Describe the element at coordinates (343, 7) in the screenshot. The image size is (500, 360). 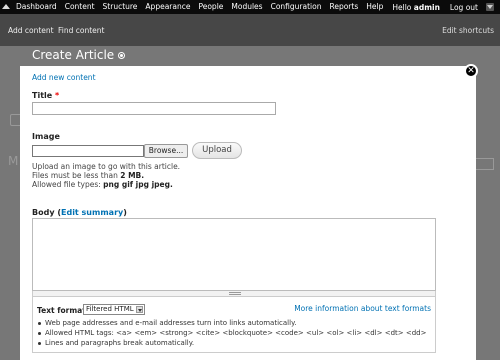
I see `toolbar-item-reports: Reports` at that location.